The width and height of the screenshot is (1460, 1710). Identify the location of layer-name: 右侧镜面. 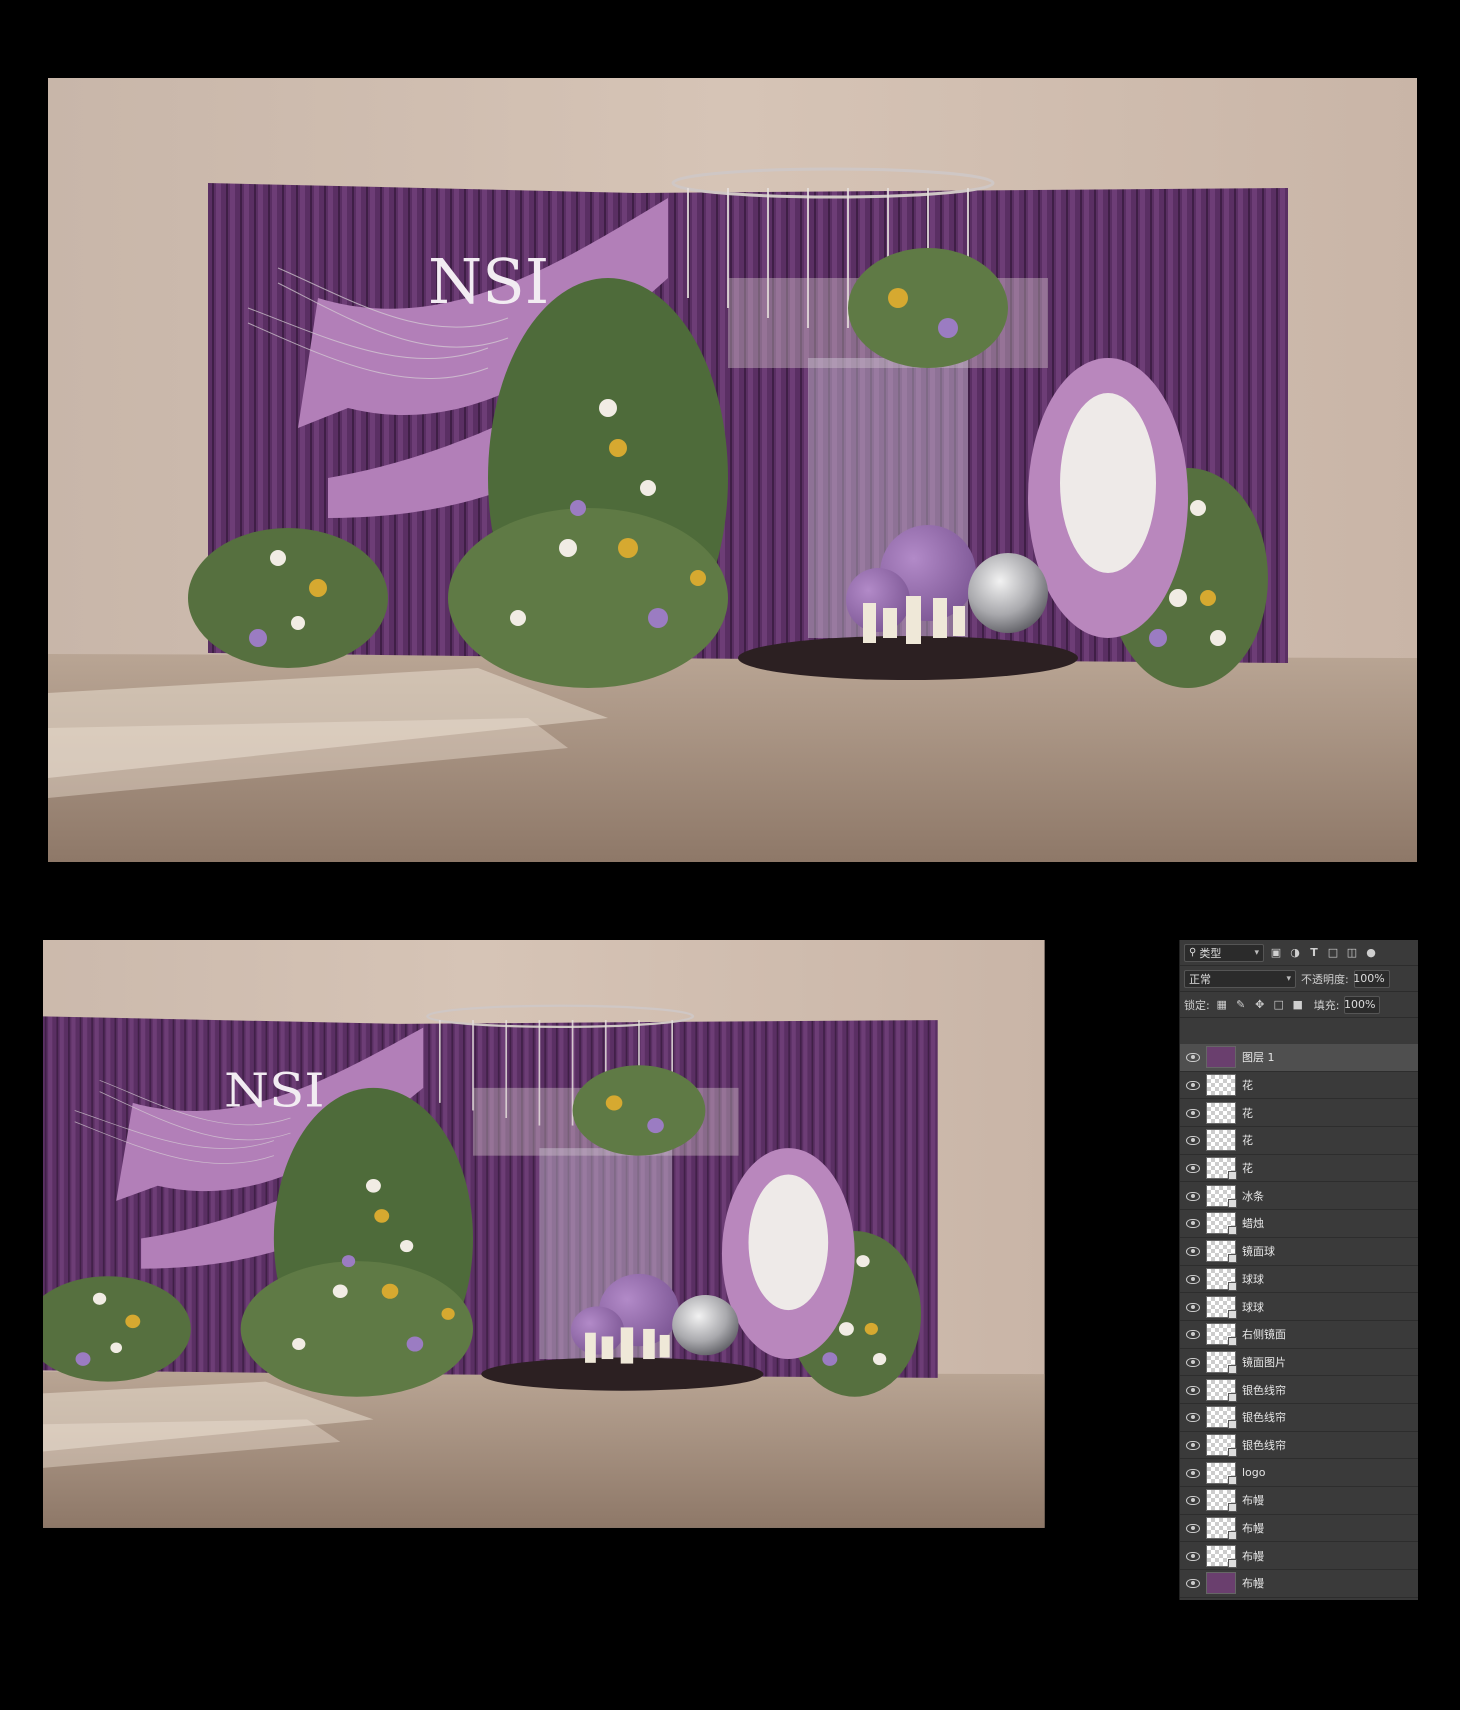
(1264, 1335).